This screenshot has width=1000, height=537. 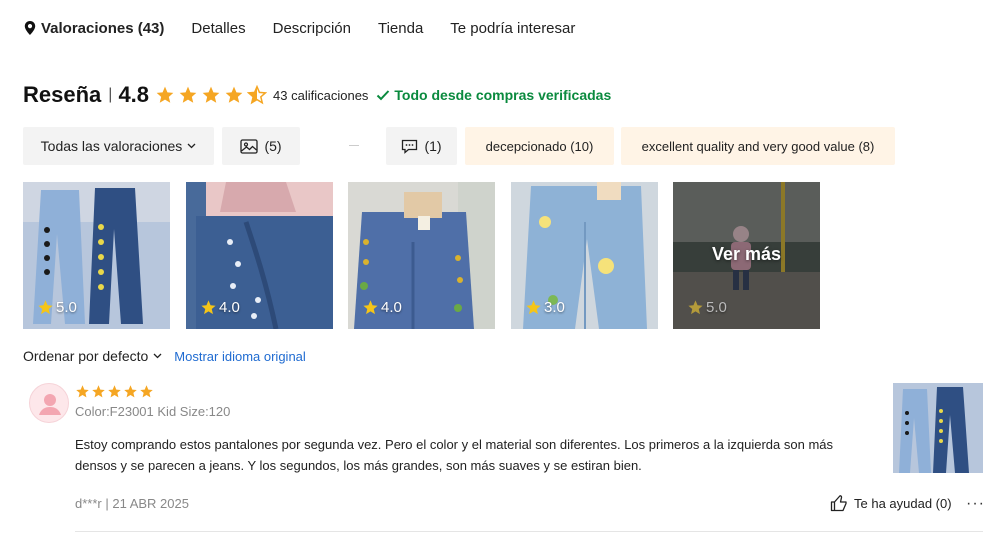 What do you see at coordinates (433, 146) in the screenshot?
I see `comments-count: (1)` at bounding box center [433, 146].